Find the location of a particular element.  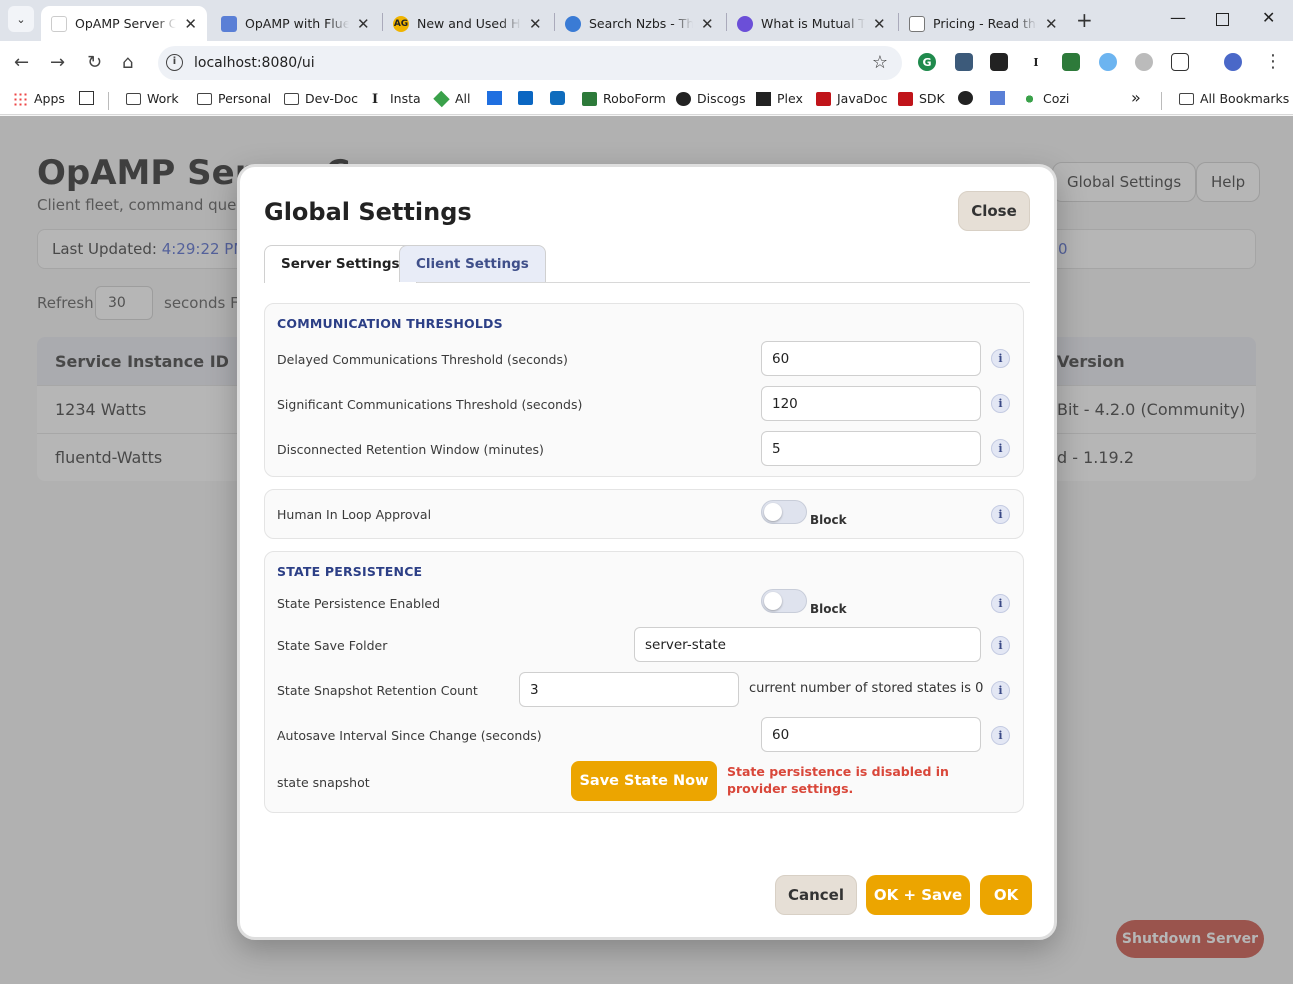

bookmark-plex: Plex is located at coordinates (779, 98).